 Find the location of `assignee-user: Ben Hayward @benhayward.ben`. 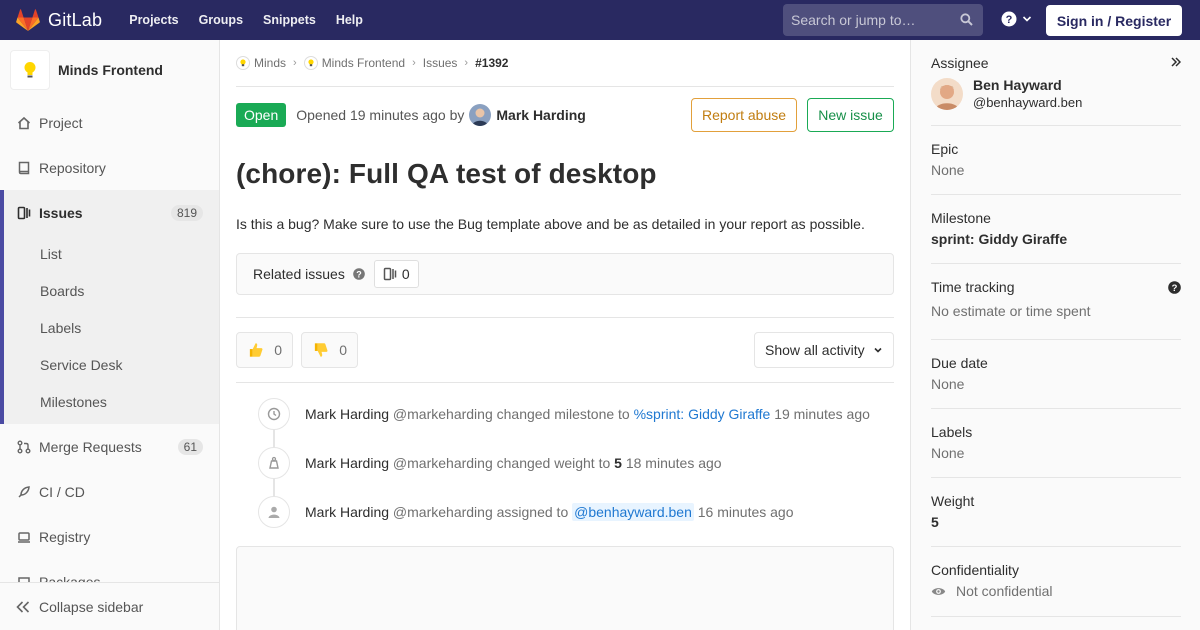

assignee-user: Ben Hayward @benhayward.ben is located at coordinates (1056, 93).